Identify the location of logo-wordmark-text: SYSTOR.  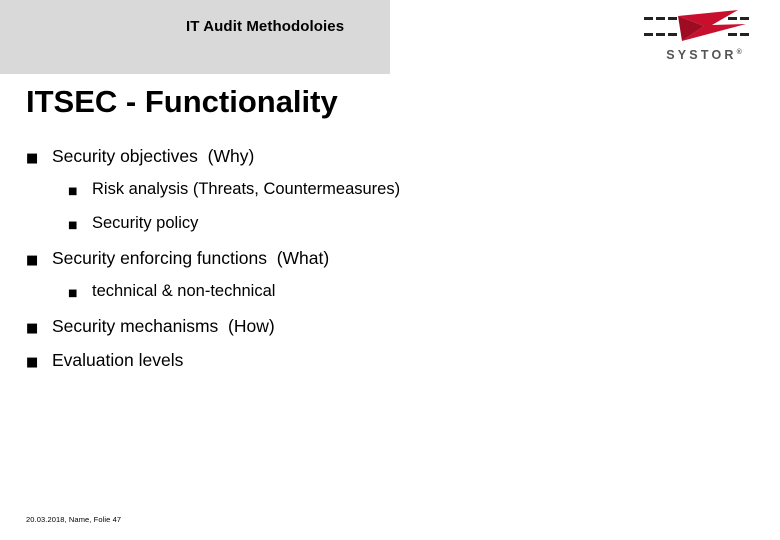
(701, 55).